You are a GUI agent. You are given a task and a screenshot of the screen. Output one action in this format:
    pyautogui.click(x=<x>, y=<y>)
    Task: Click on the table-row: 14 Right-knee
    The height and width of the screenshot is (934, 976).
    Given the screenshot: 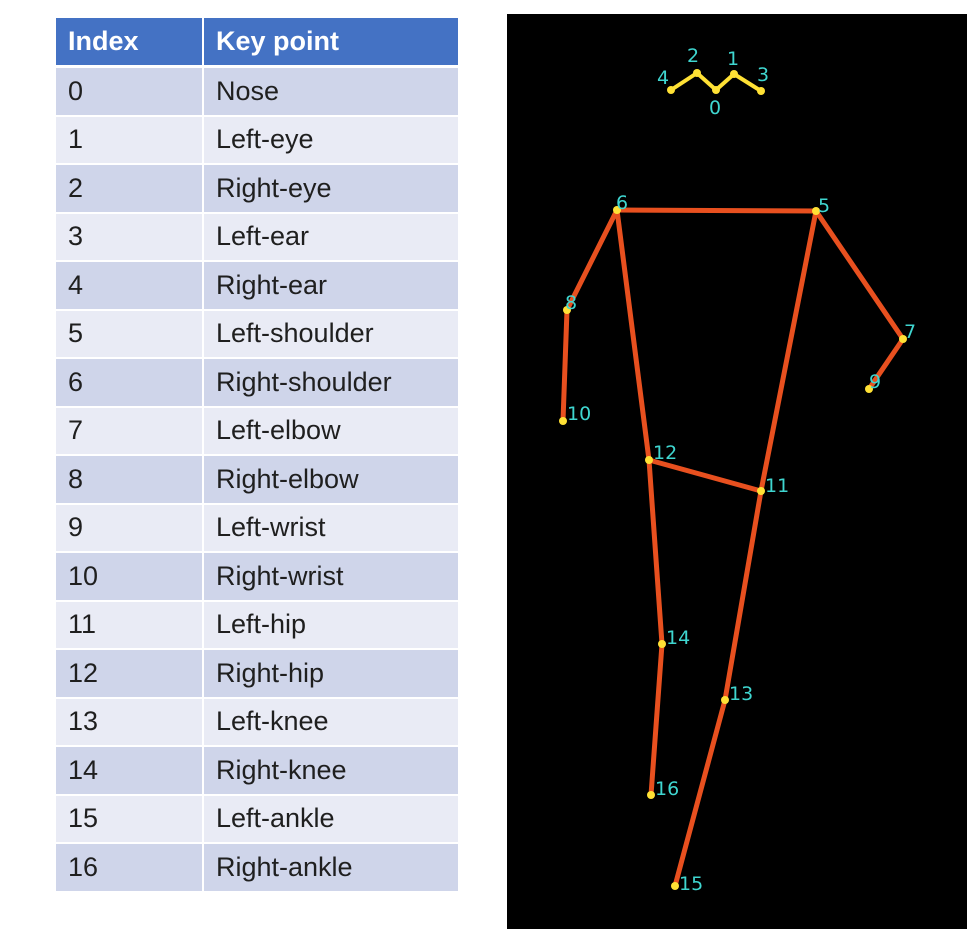 What is the action you would take?
    pyautogui.click(x=258, y=771)
    